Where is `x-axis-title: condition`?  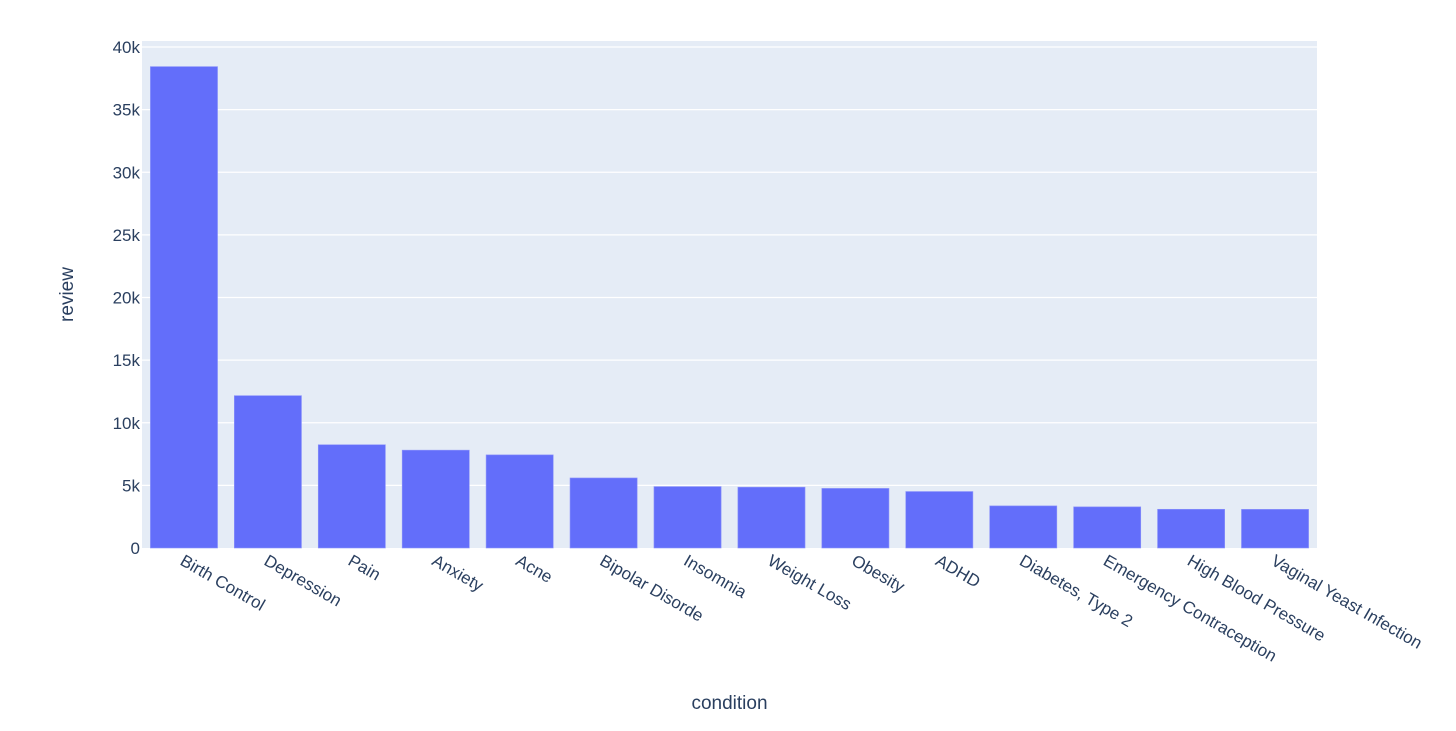 x-axis-title: condition is located at coordinates (729, 703).